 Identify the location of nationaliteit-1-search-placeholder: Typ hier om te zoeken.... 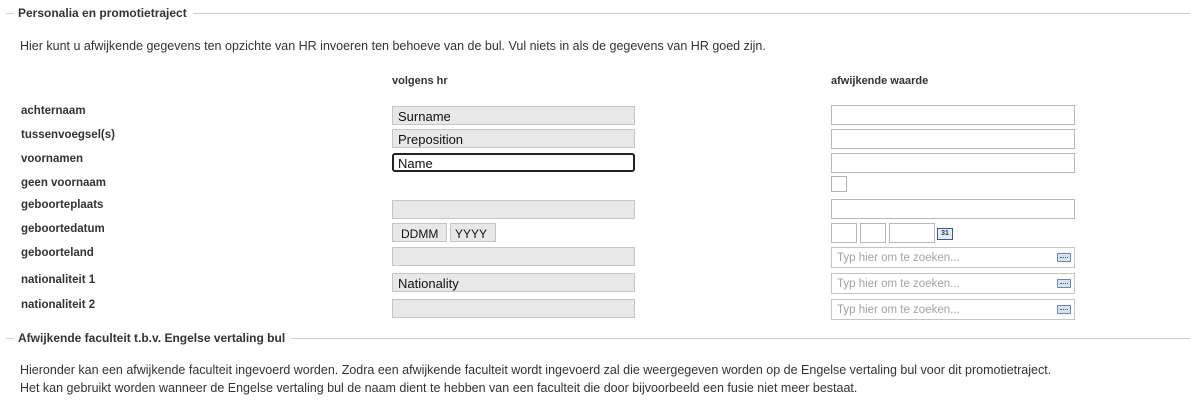
(898, 284).